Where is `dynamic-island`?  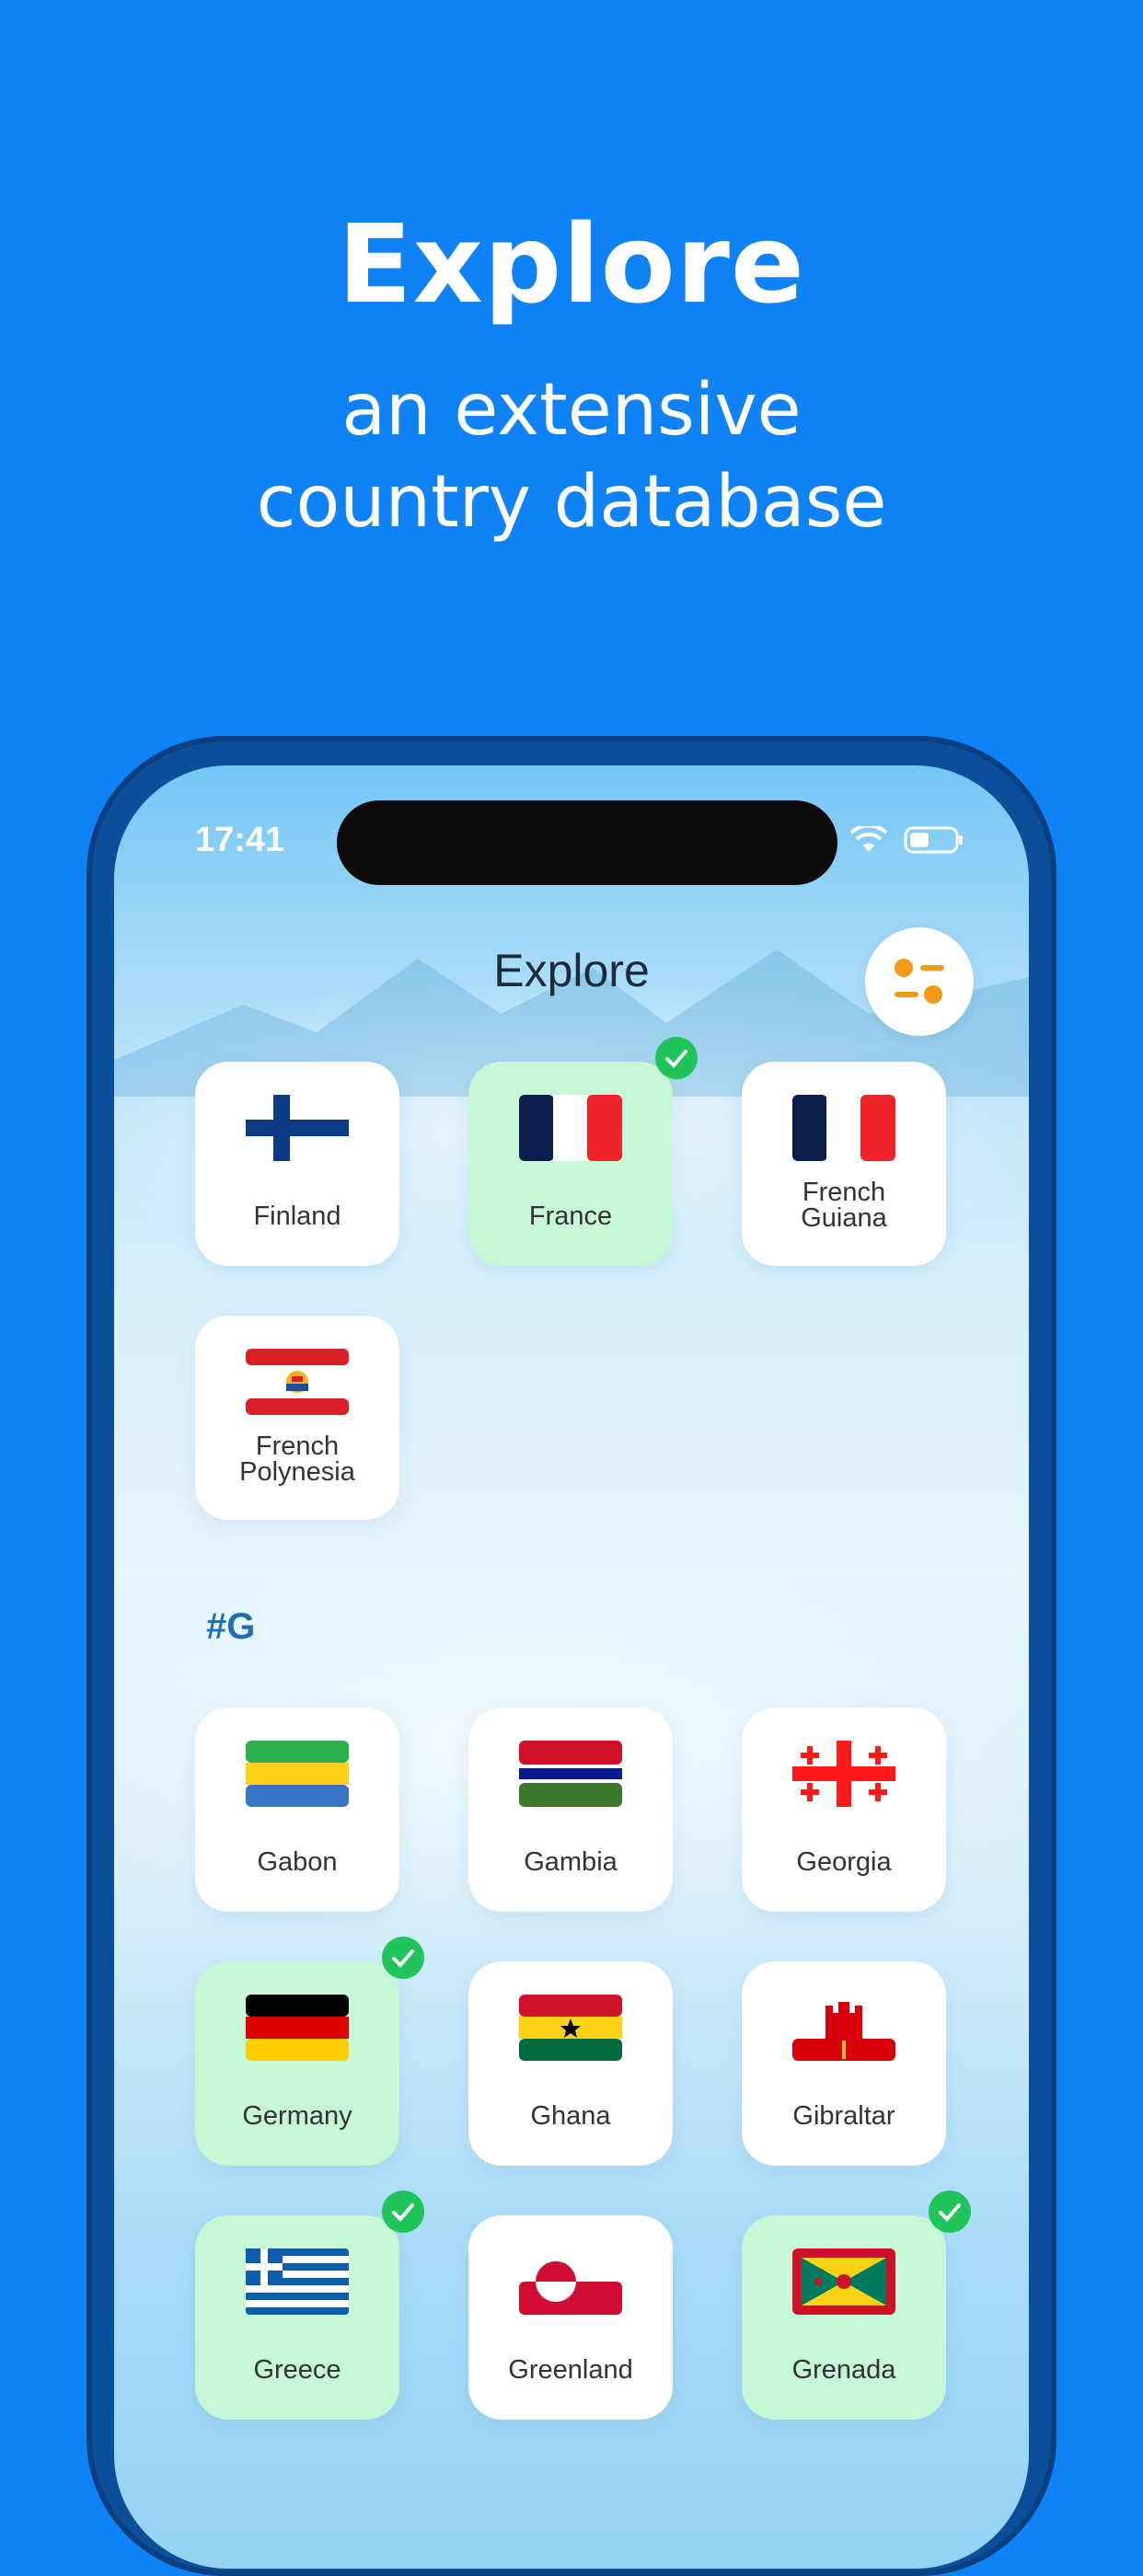 dynamic-island is located at coordinates (587, 842).